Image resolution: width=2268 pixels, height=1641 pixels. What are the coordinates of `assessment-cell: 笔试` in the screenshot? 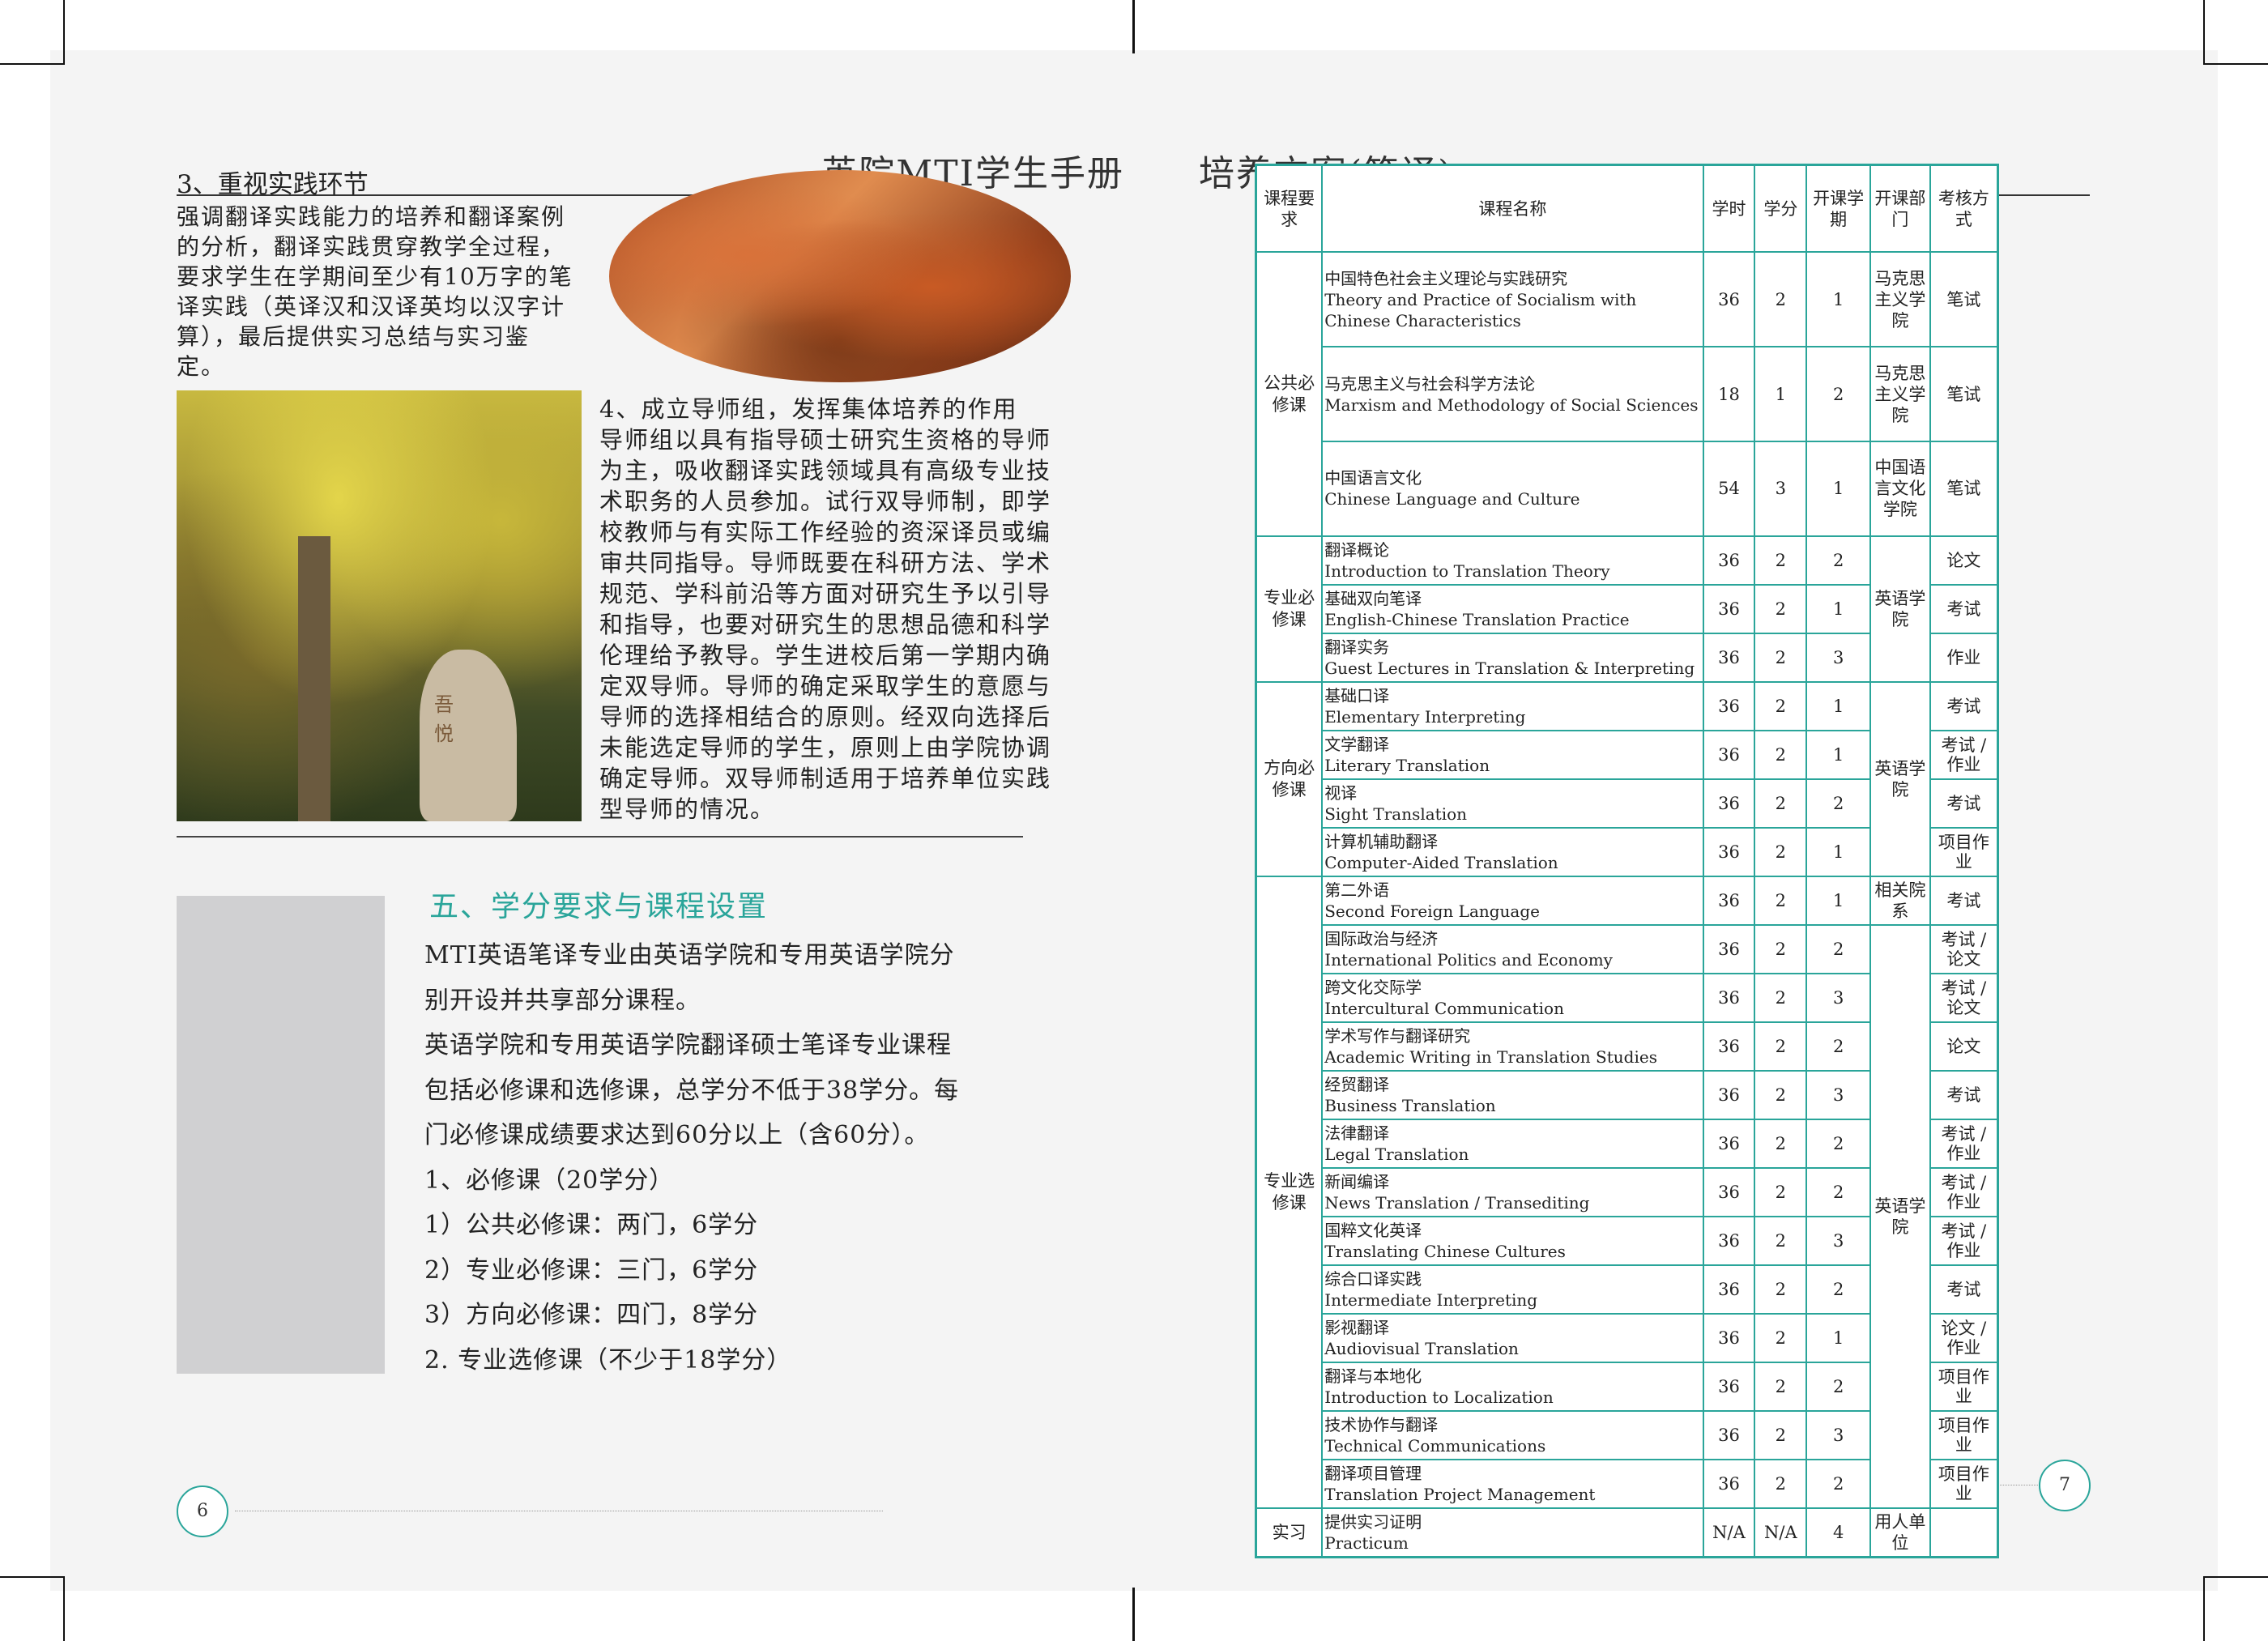 It's located at (1964, 394).